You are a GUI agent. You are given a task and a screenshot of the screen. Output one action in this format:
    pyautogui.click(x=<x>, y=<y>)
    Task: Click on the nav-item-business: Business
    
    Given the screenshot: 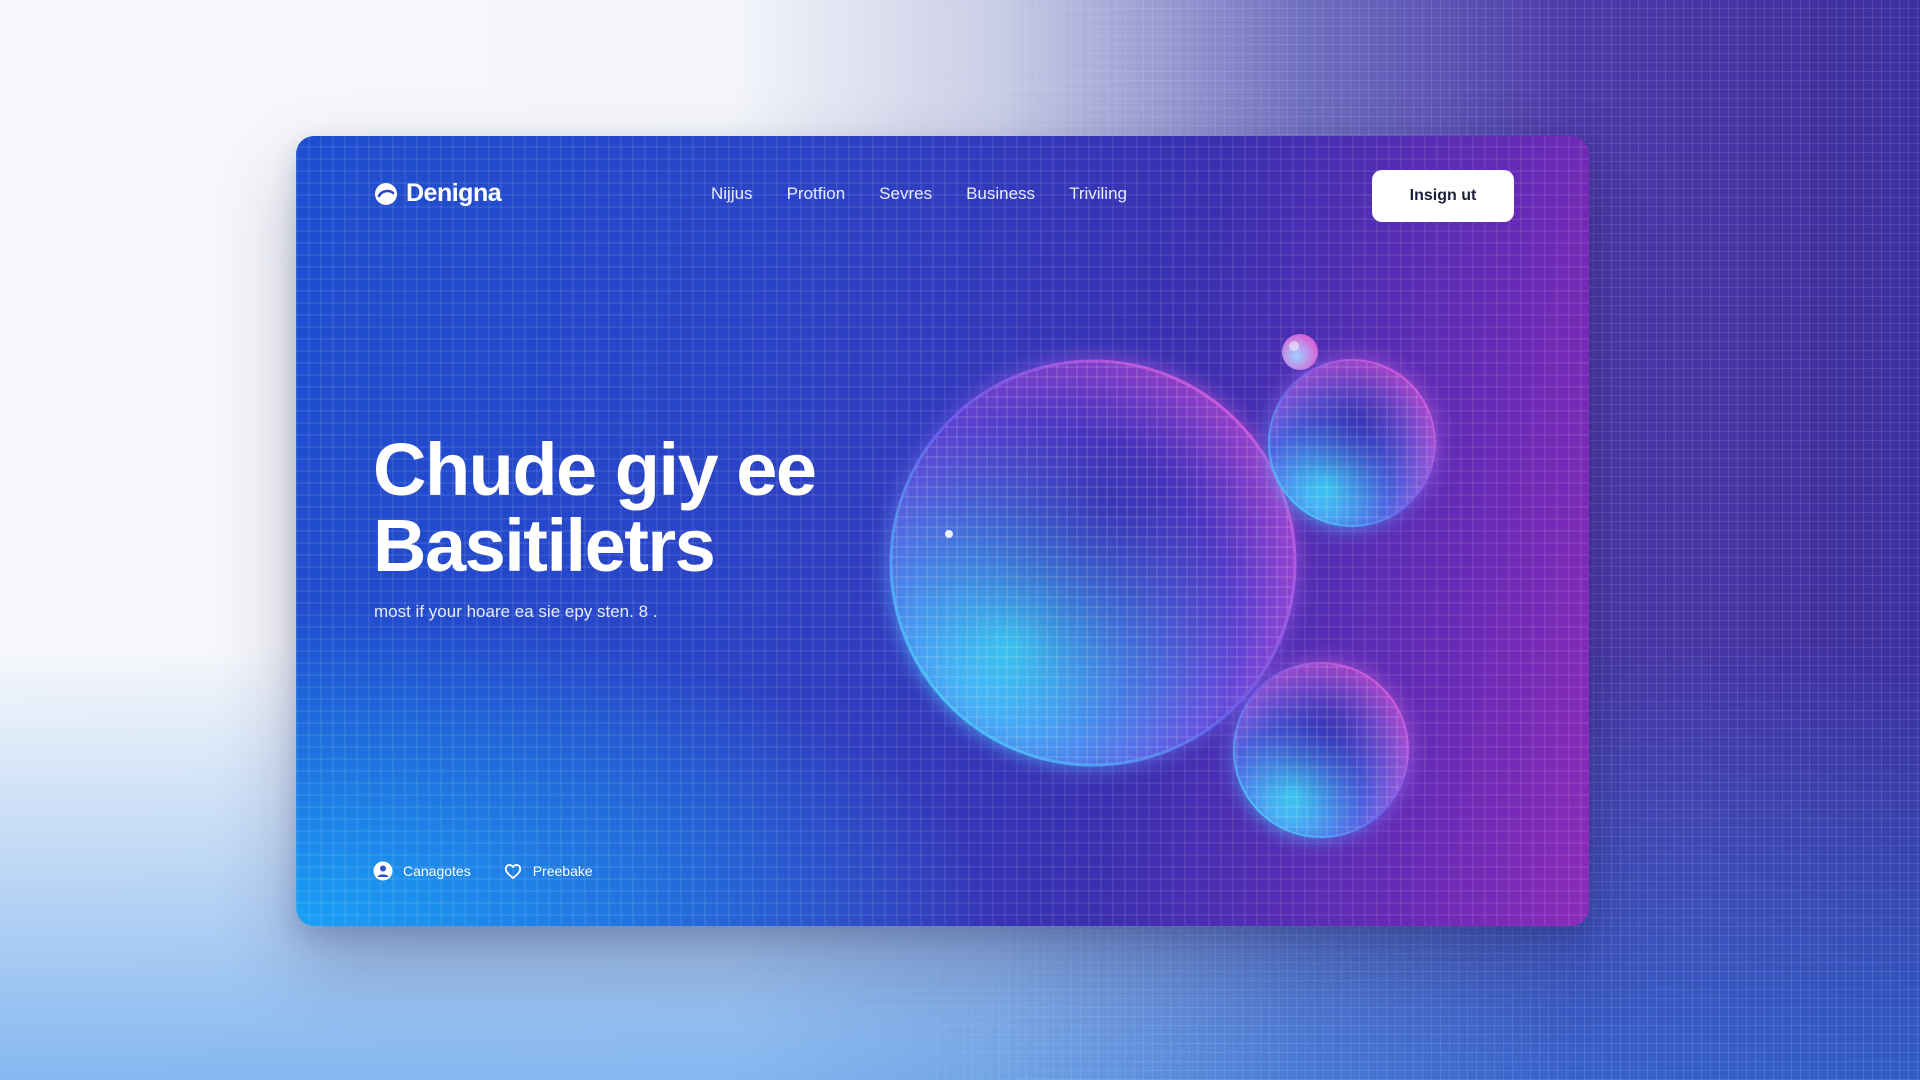 What is the action you would take?
    pyautogui.click(x=1000, y=194)
    